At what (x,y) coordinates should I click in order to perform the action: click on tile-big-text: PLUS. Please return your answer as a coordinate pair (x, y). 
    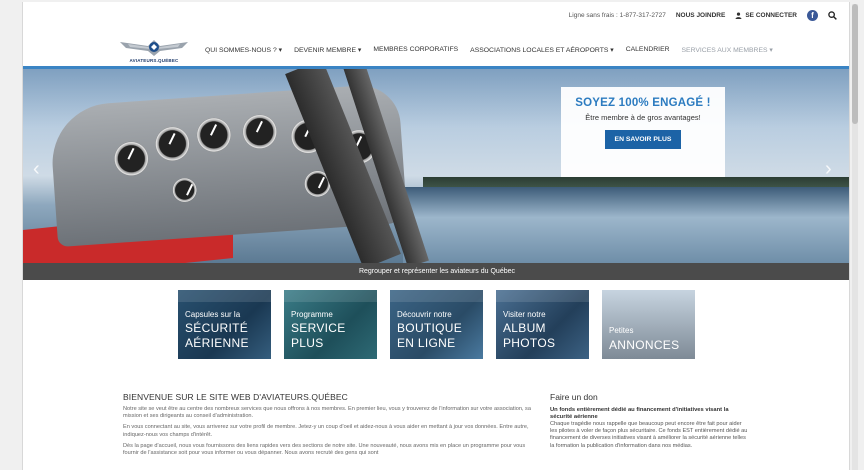
    Looking at the image, I should click on (307, 343).